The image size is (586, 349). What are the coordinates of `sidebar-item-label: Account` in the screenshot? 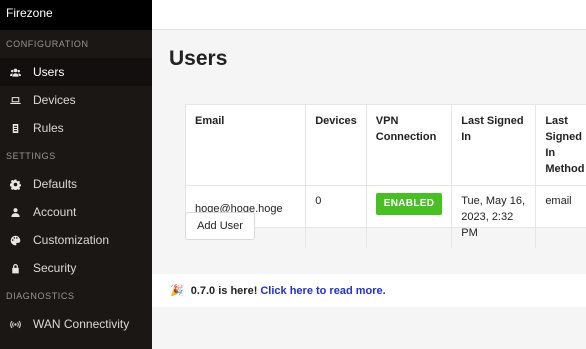 It's located at (55, 212).